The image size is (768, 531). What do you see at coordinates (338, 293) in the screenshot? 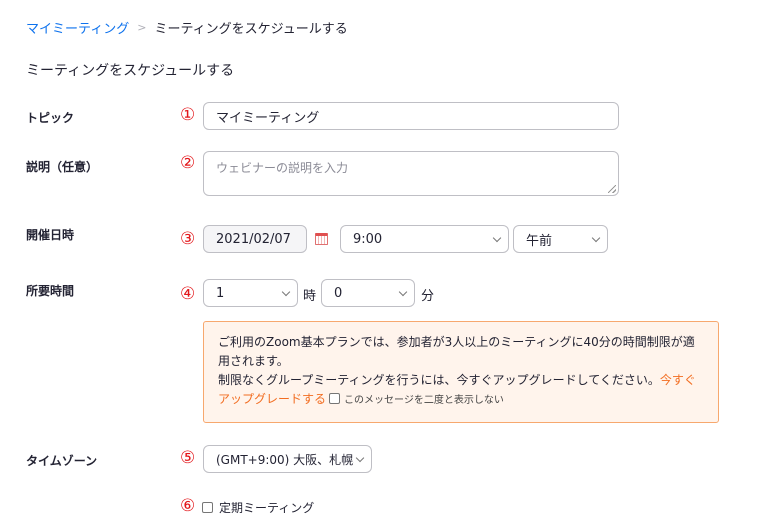
I see `duration-minutes-value: 0` at bounding box center [338, 293].